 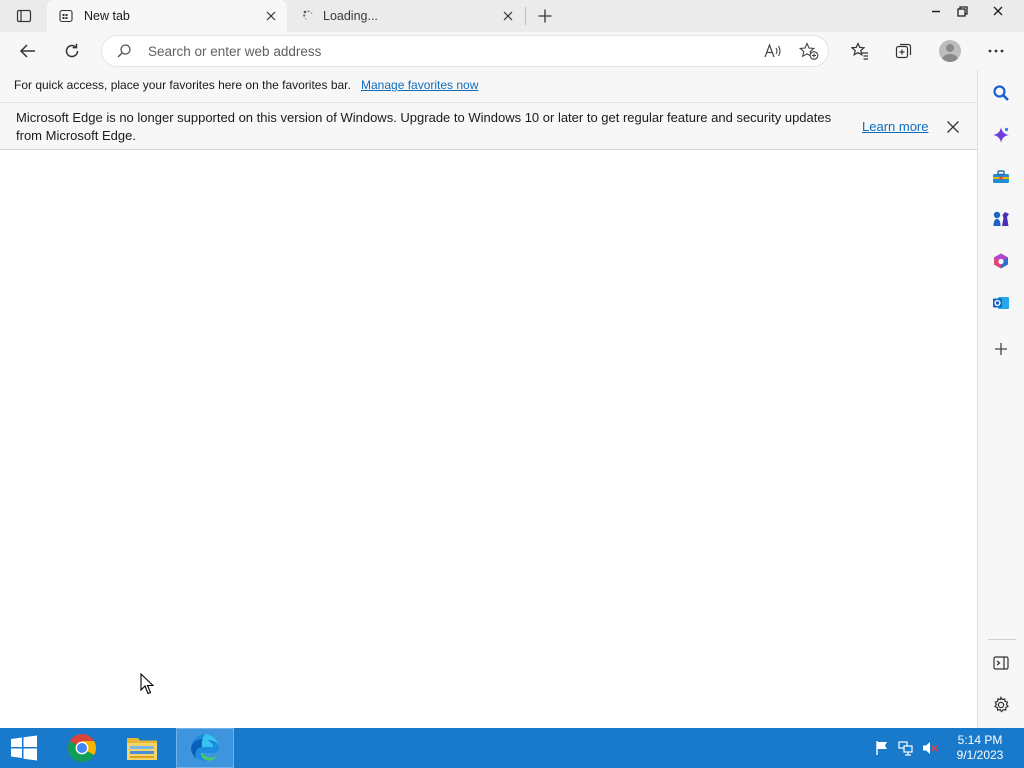 I want to click on sidebar-games-button, so click(x=1001, y=219).